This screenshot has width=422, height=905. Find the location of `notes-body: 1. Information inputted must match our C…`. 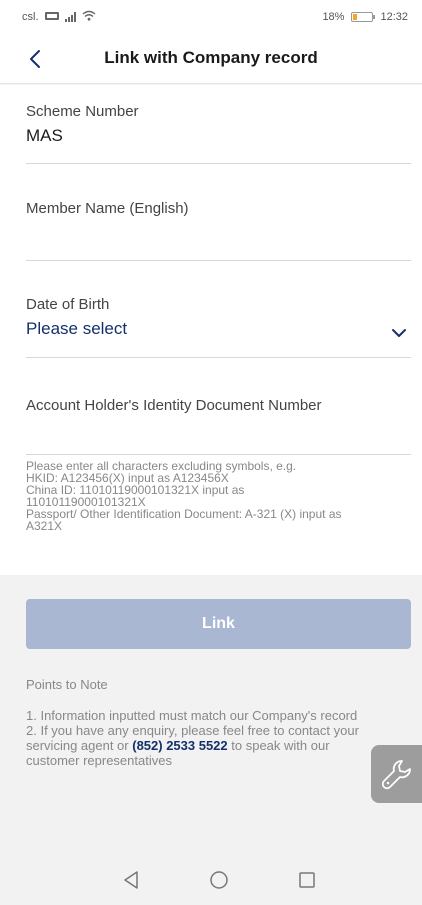

notes-body: 1. Information inputted must match our C… is located at coordinates (216, 738).